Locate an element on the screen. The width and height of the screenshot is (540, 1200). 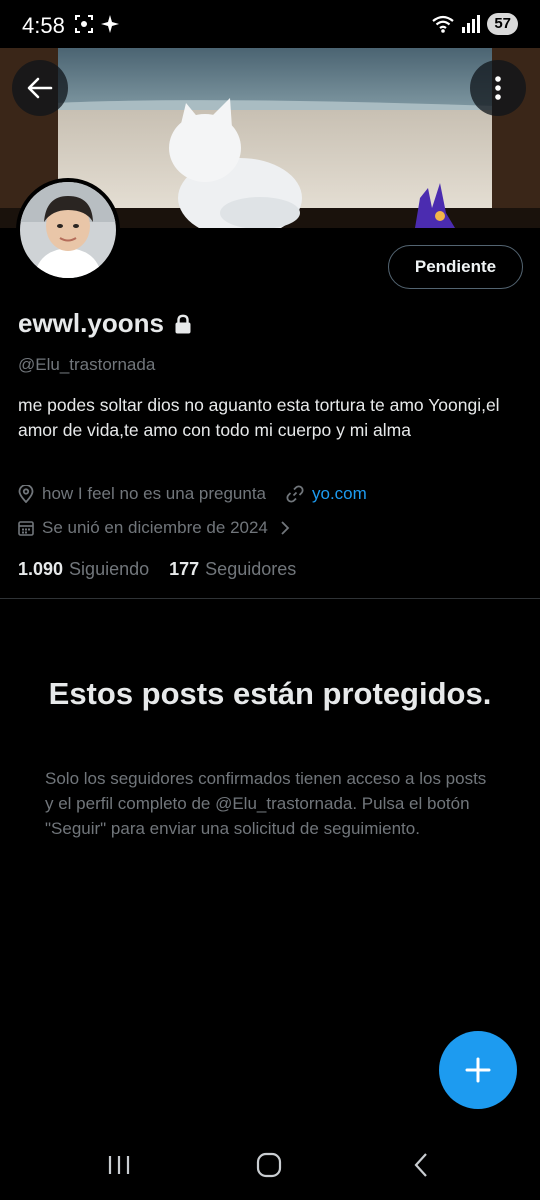
signal-icon is located at coordinates (471, 24).